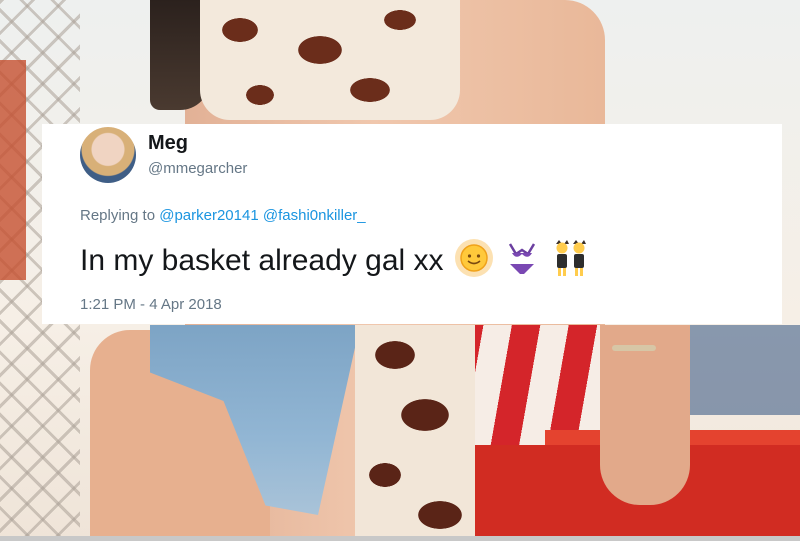 This screenshot has width=800, height=541. What do you see at coordinates (118, 215) in the screenshot?
I see `replying-to-label: Replying to` at bounding box center [118, 215].